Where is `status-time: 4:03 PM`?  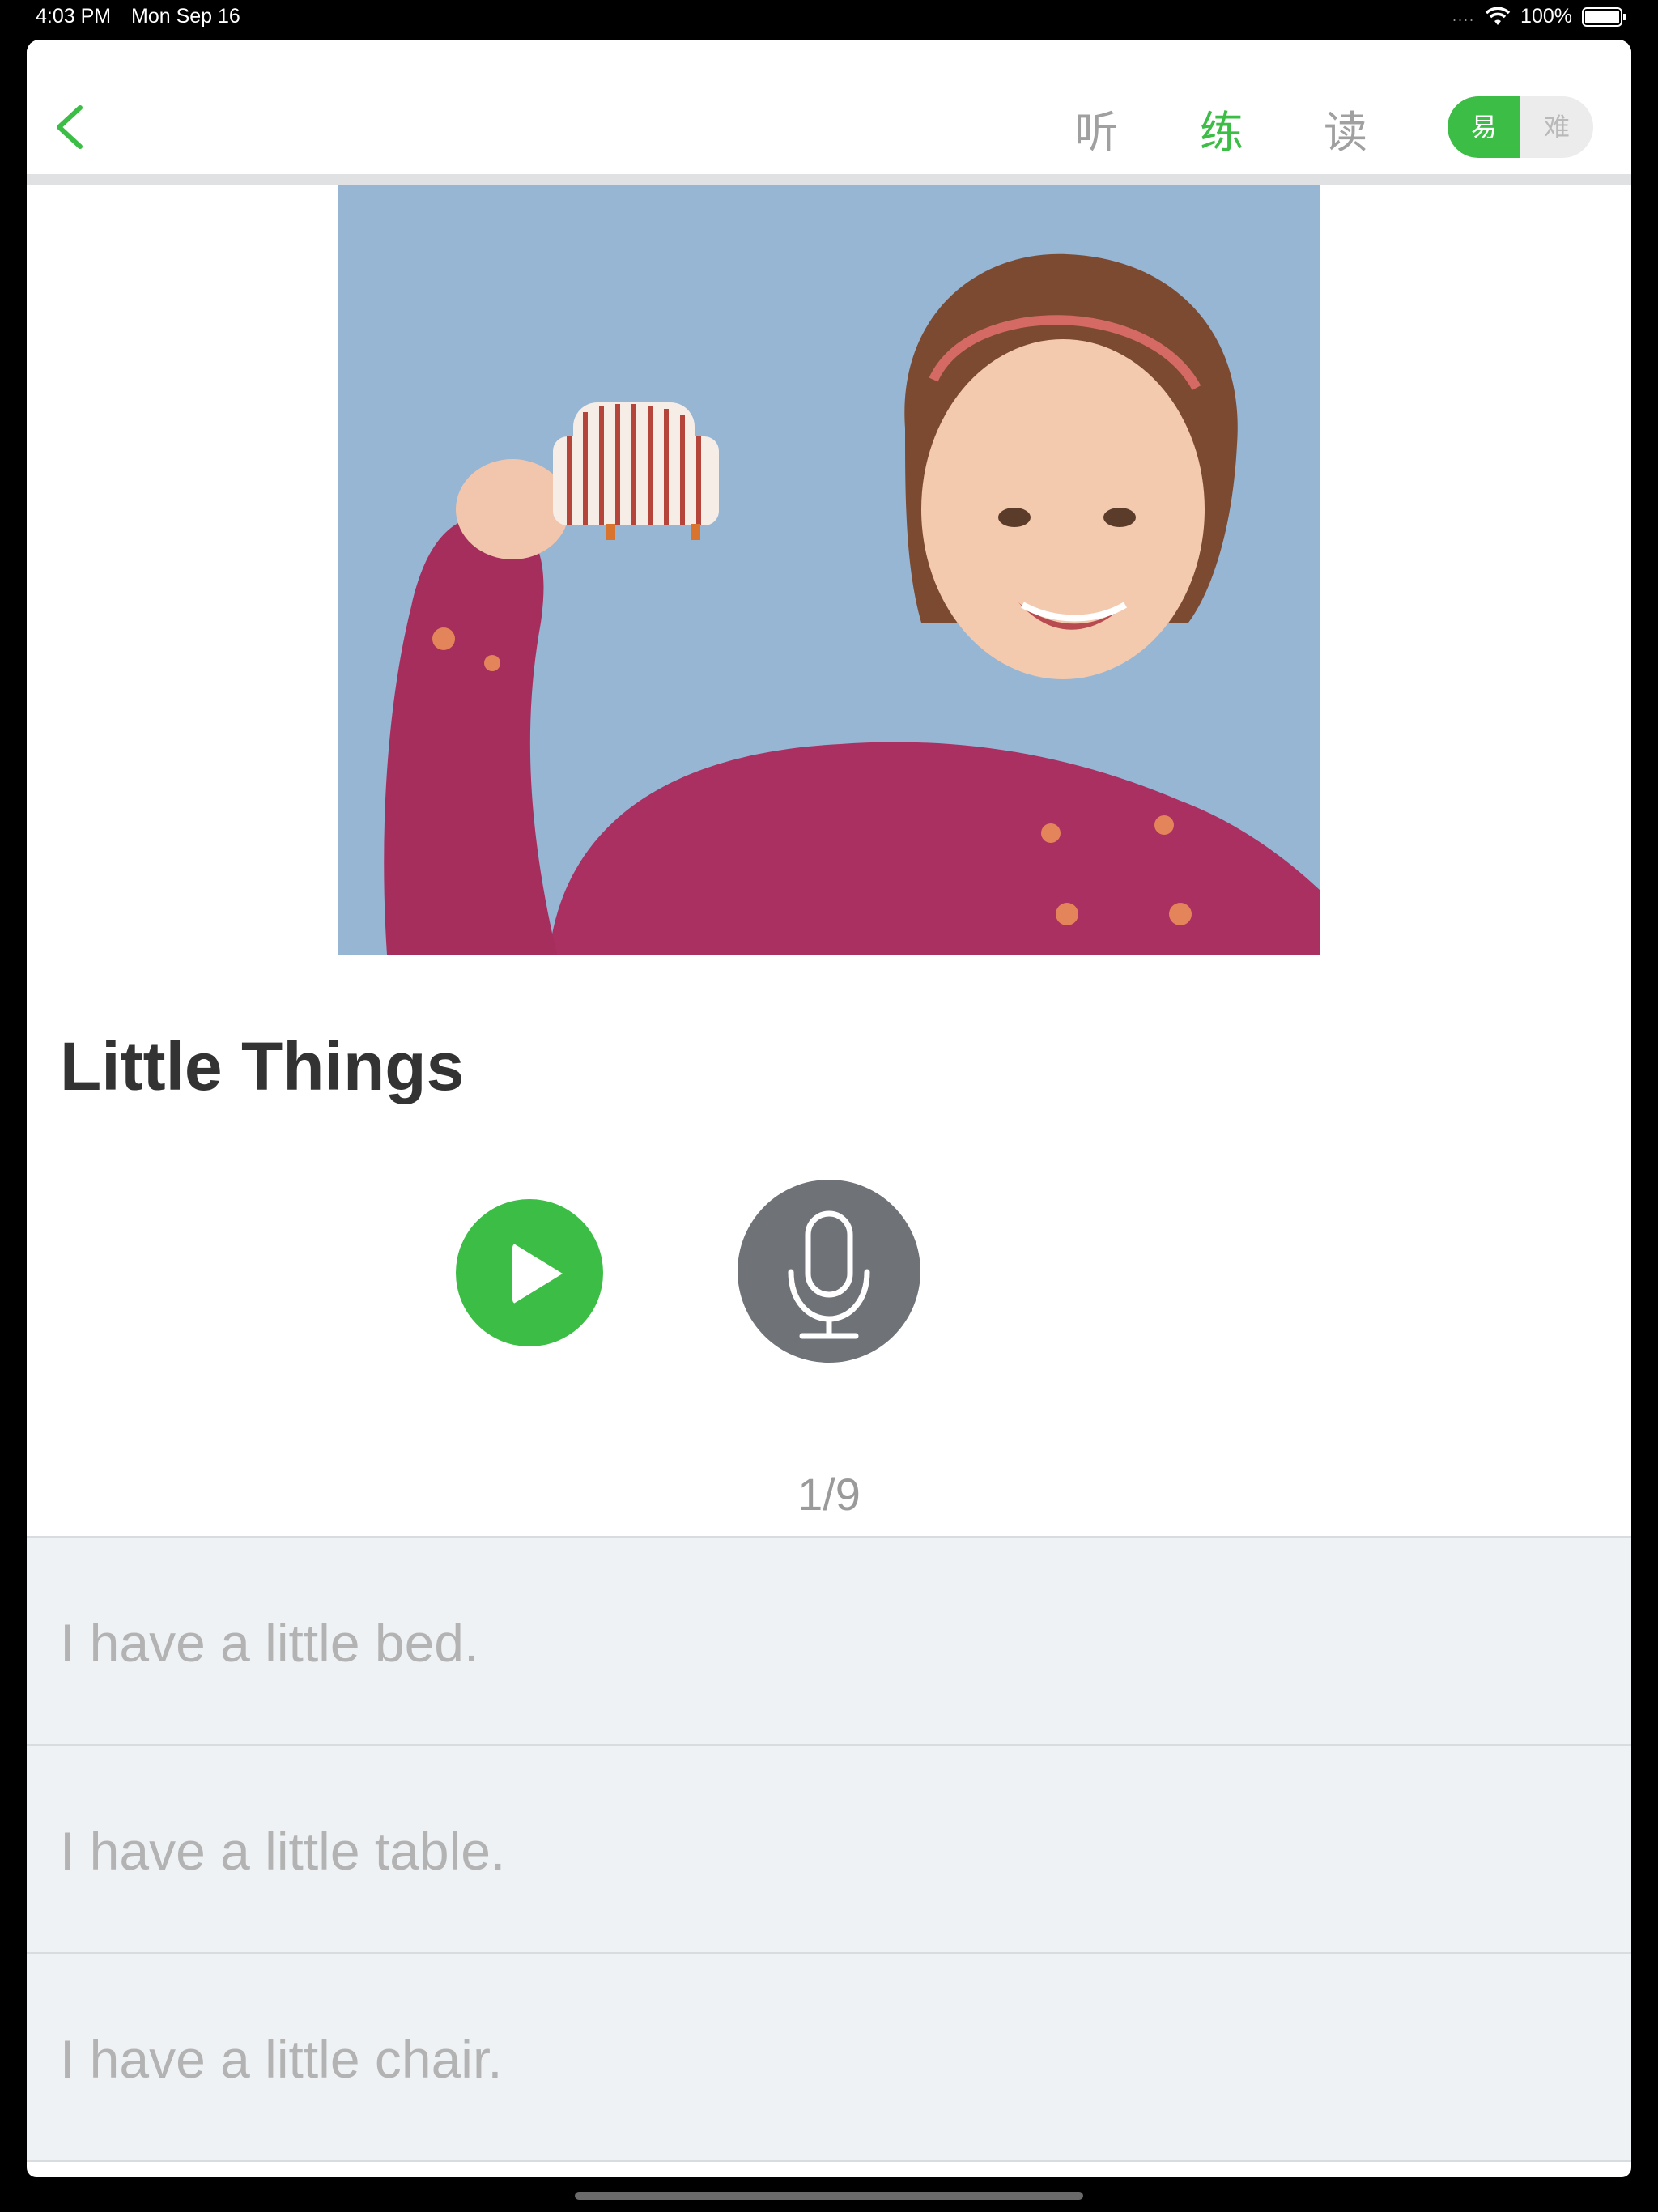
status-time: 4:03 PM is located at coordinates (74, 16).